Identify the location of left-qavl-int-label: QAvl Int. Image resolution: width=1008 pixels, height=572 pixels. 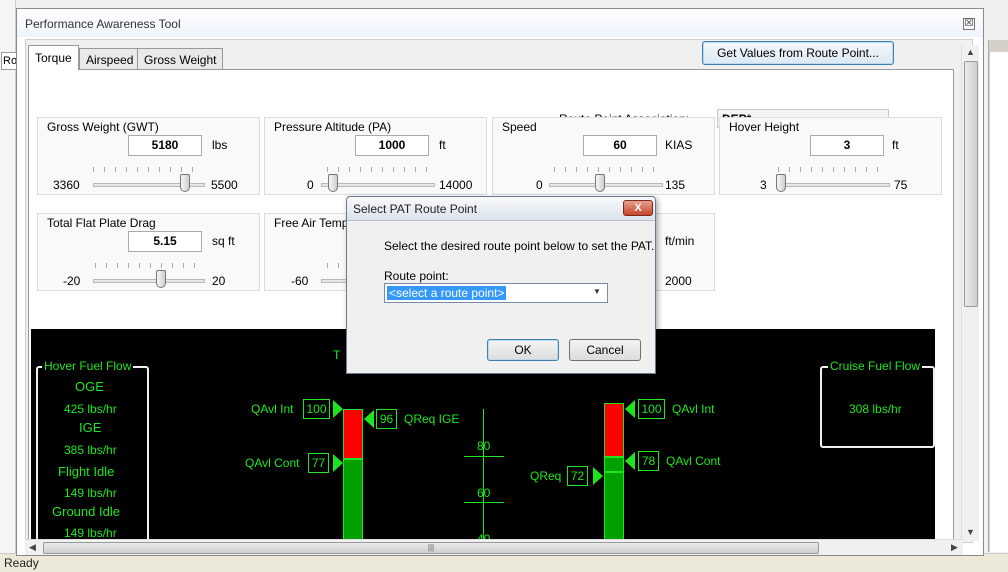
(272, 409).